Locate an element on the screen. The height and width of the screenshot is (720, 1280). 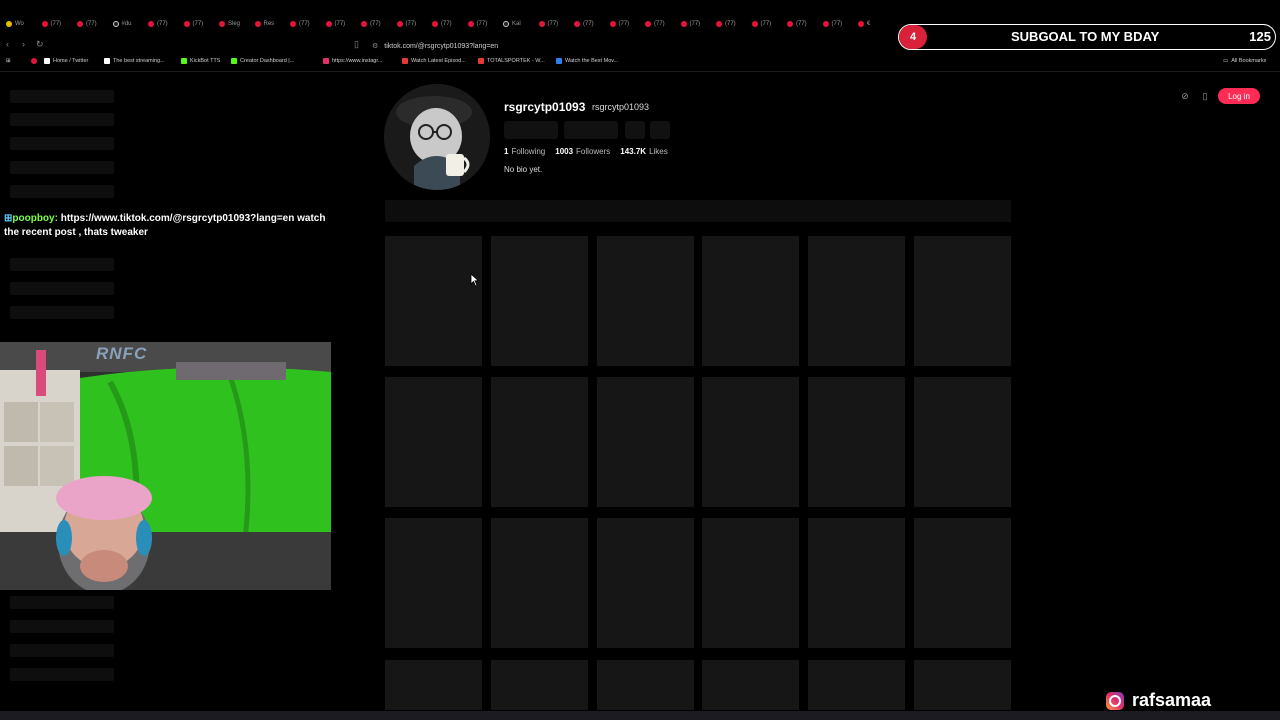
profile-handle: rsgrcytp01093 is located at coordinates (621, 107).